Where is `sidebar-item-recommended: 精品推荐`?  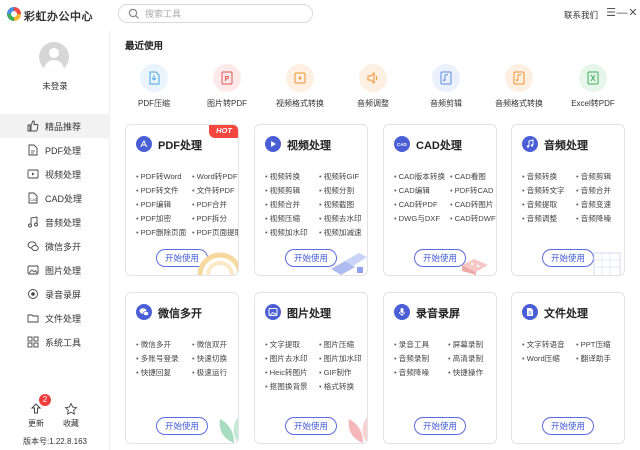
sidebar-item-recommended: 精品推荐 is located at coordinates (55, 126).